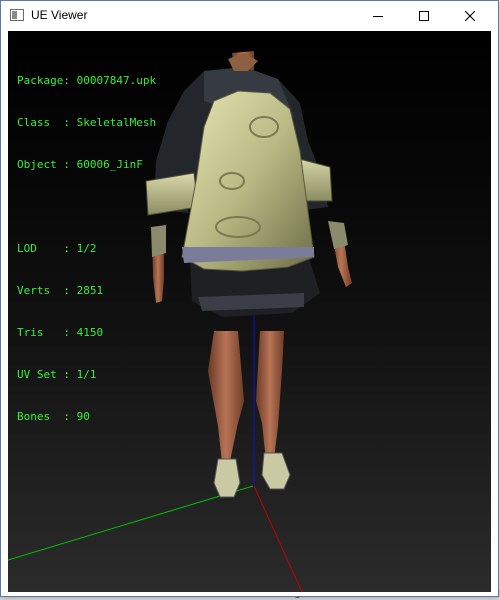 The image size is (500, 600). Describe the element at coordinates (80, 164) in the screenshot. I see `info-object: Object : 60006_JinF` at that location.